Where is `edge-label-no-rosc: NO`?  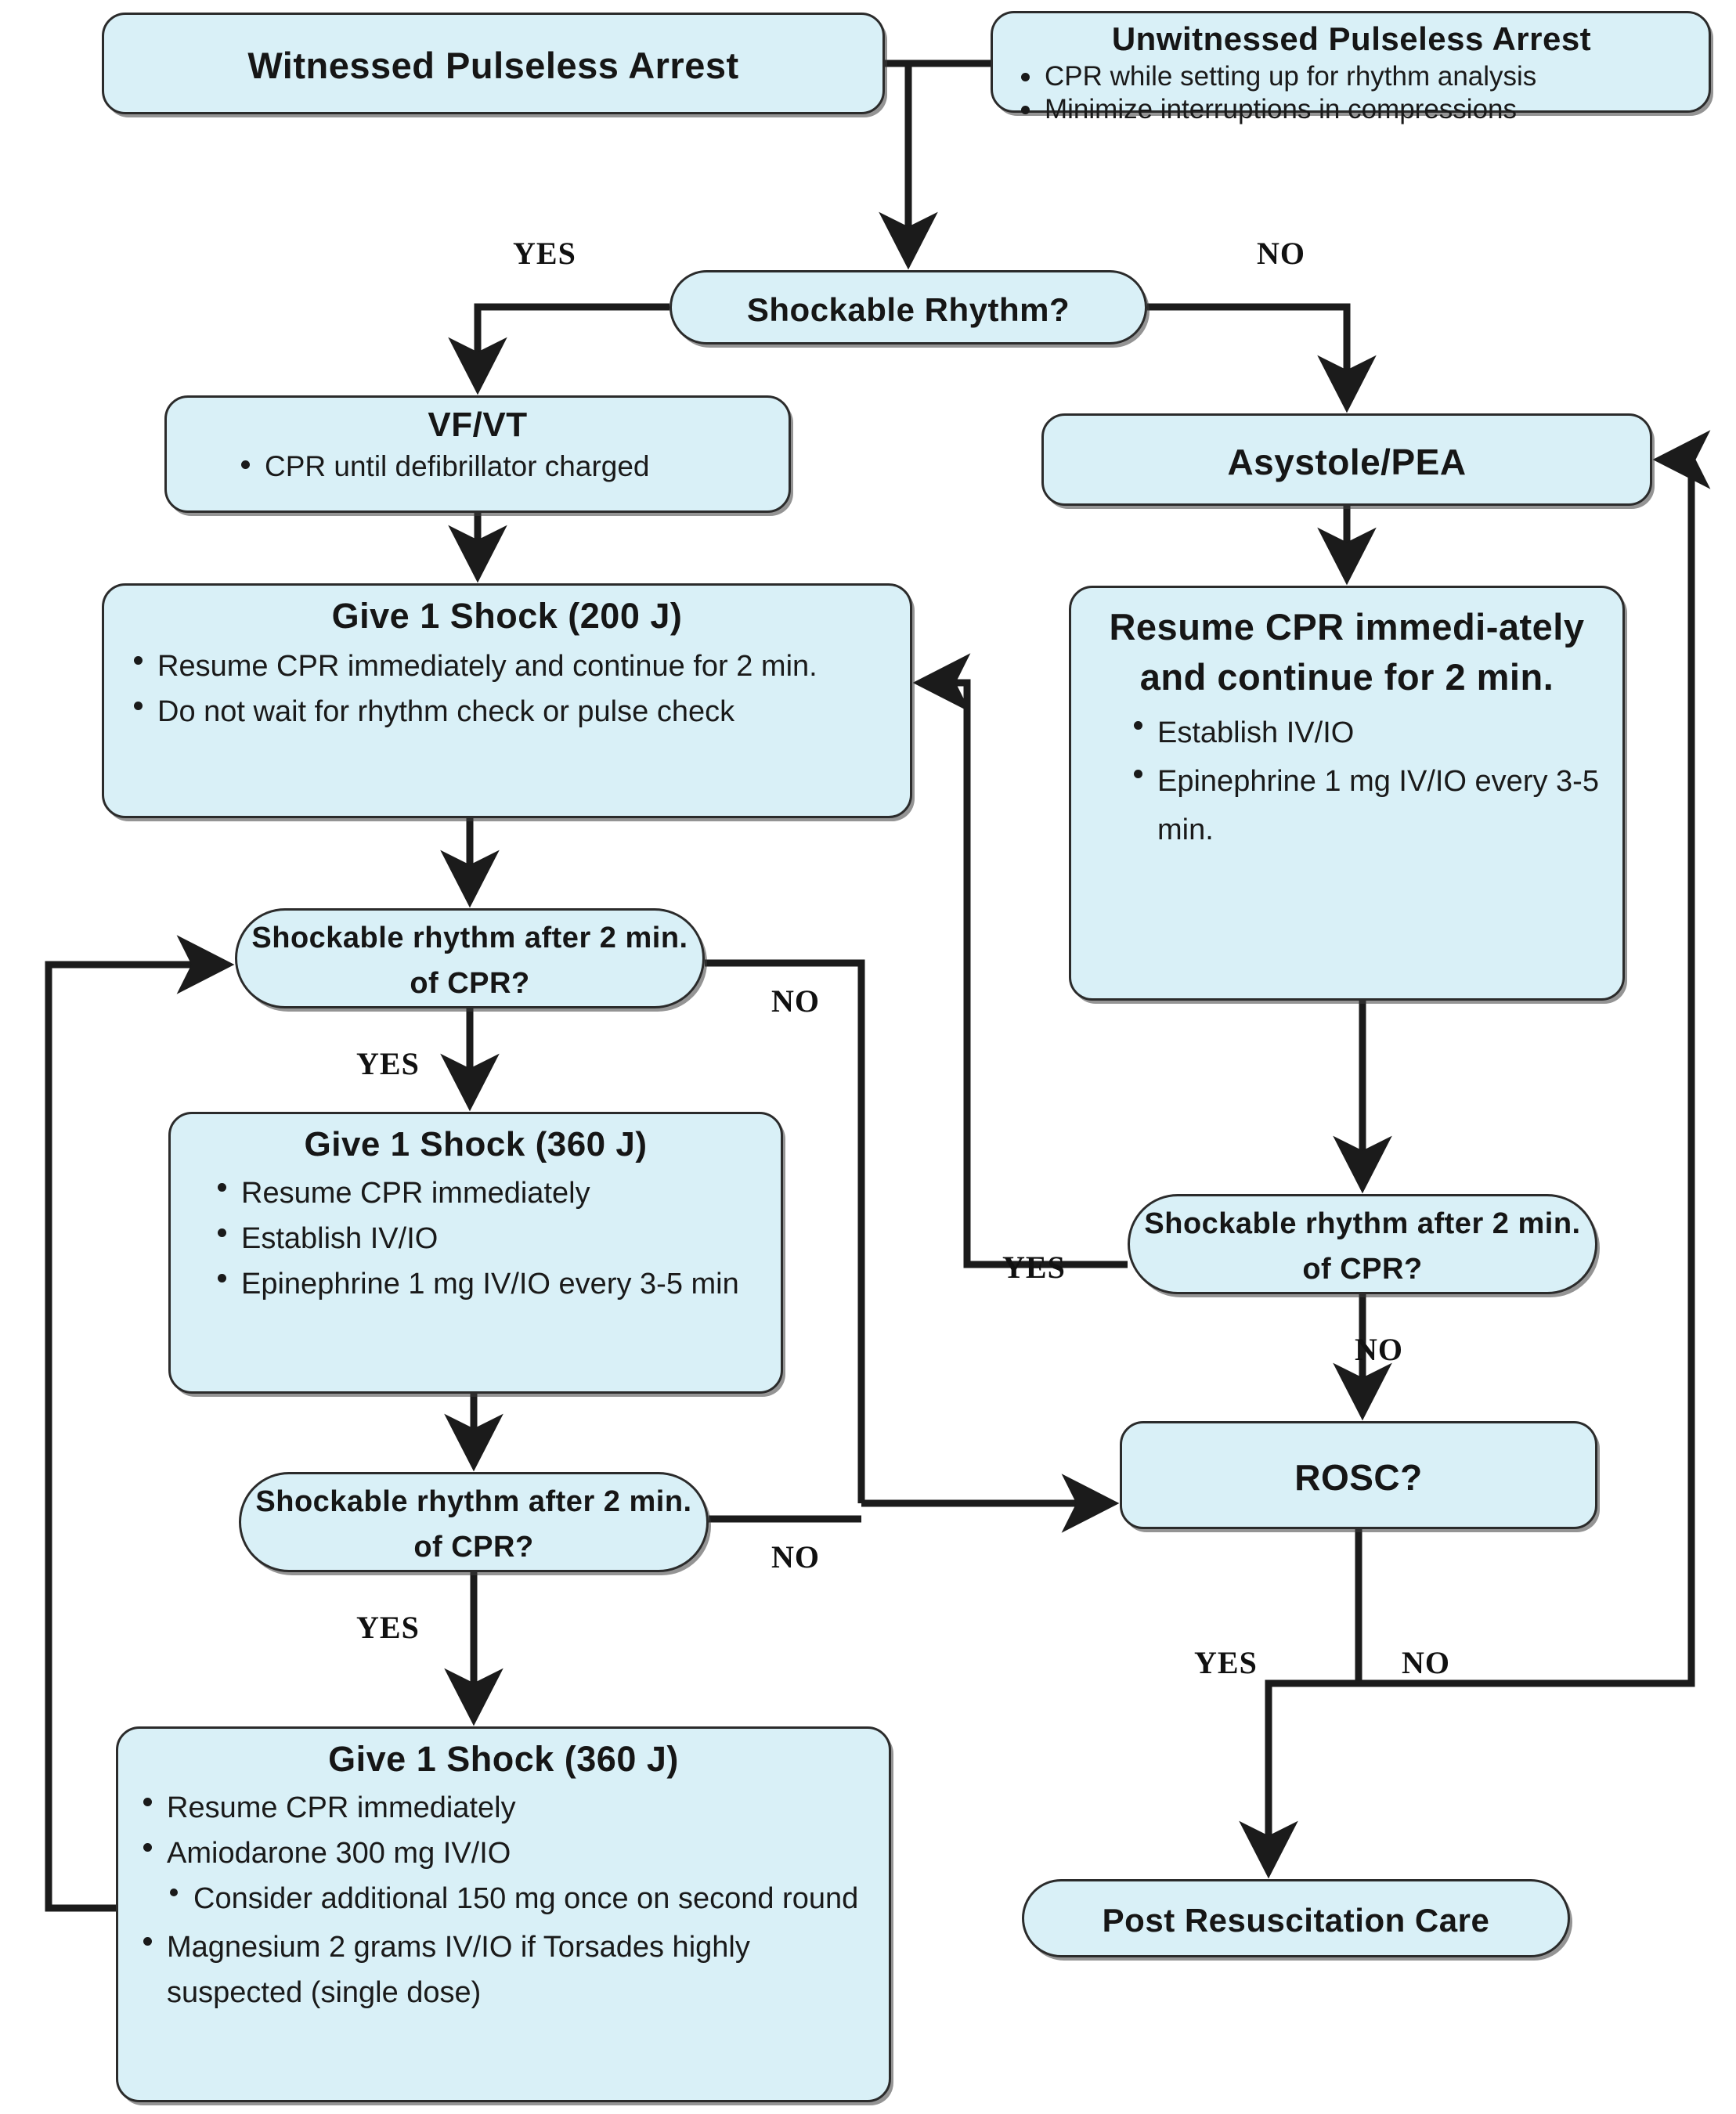
edge-label-no-rosc: NO is located at coordinates (1426, 1662).